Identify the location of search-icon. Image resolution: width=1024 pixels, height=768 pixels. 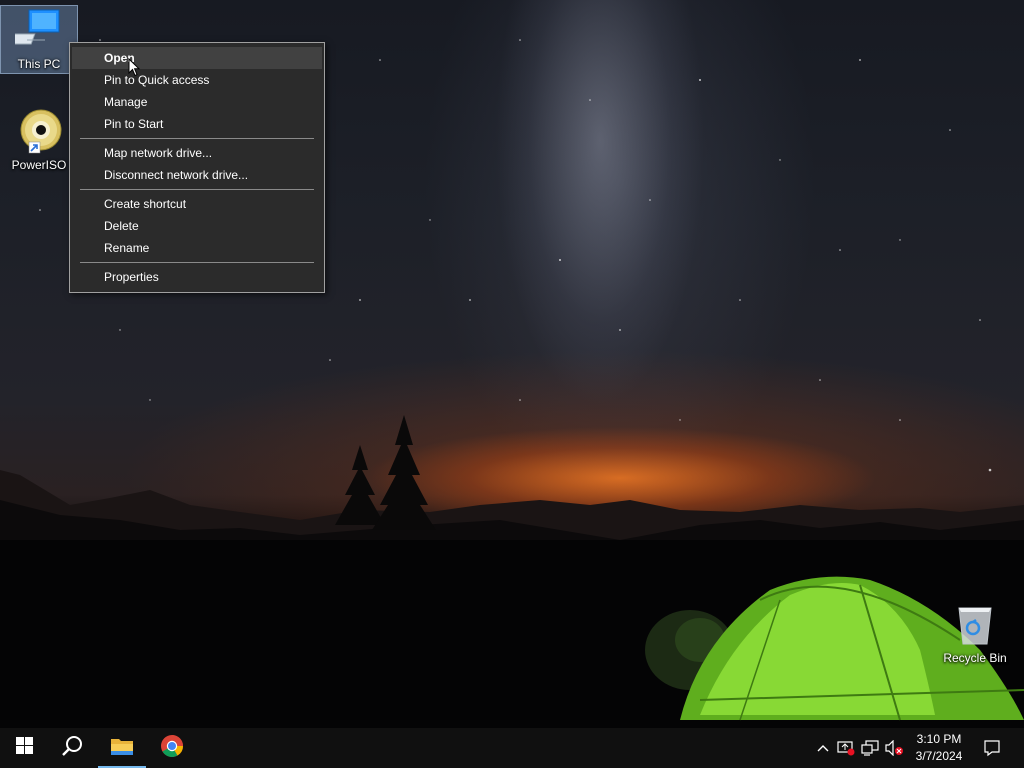
(72, 748).